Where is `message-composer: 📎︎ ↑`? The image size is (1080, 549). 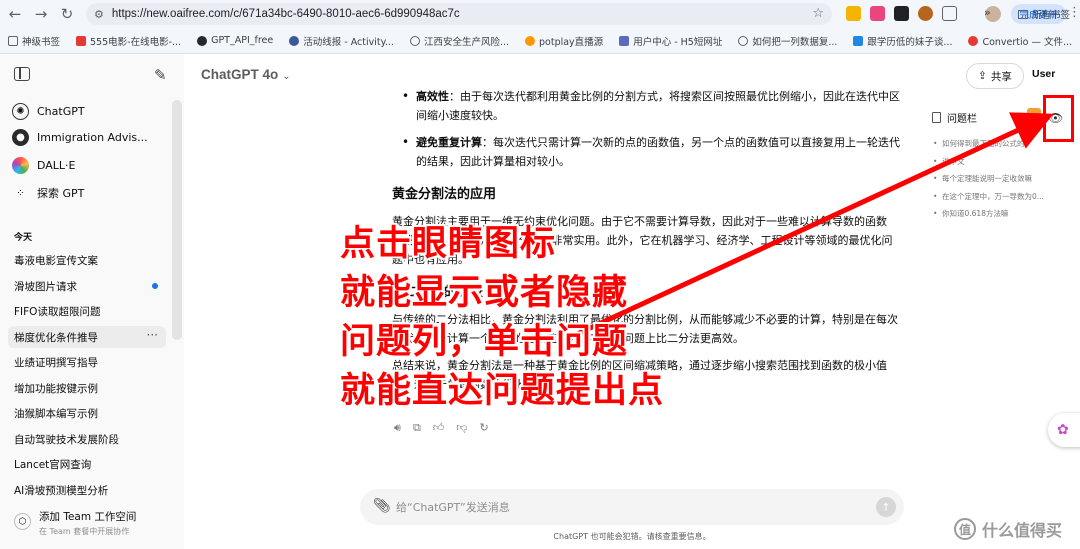
message-composer: 📎︎ ↑ is located at coordinates (632, 507).